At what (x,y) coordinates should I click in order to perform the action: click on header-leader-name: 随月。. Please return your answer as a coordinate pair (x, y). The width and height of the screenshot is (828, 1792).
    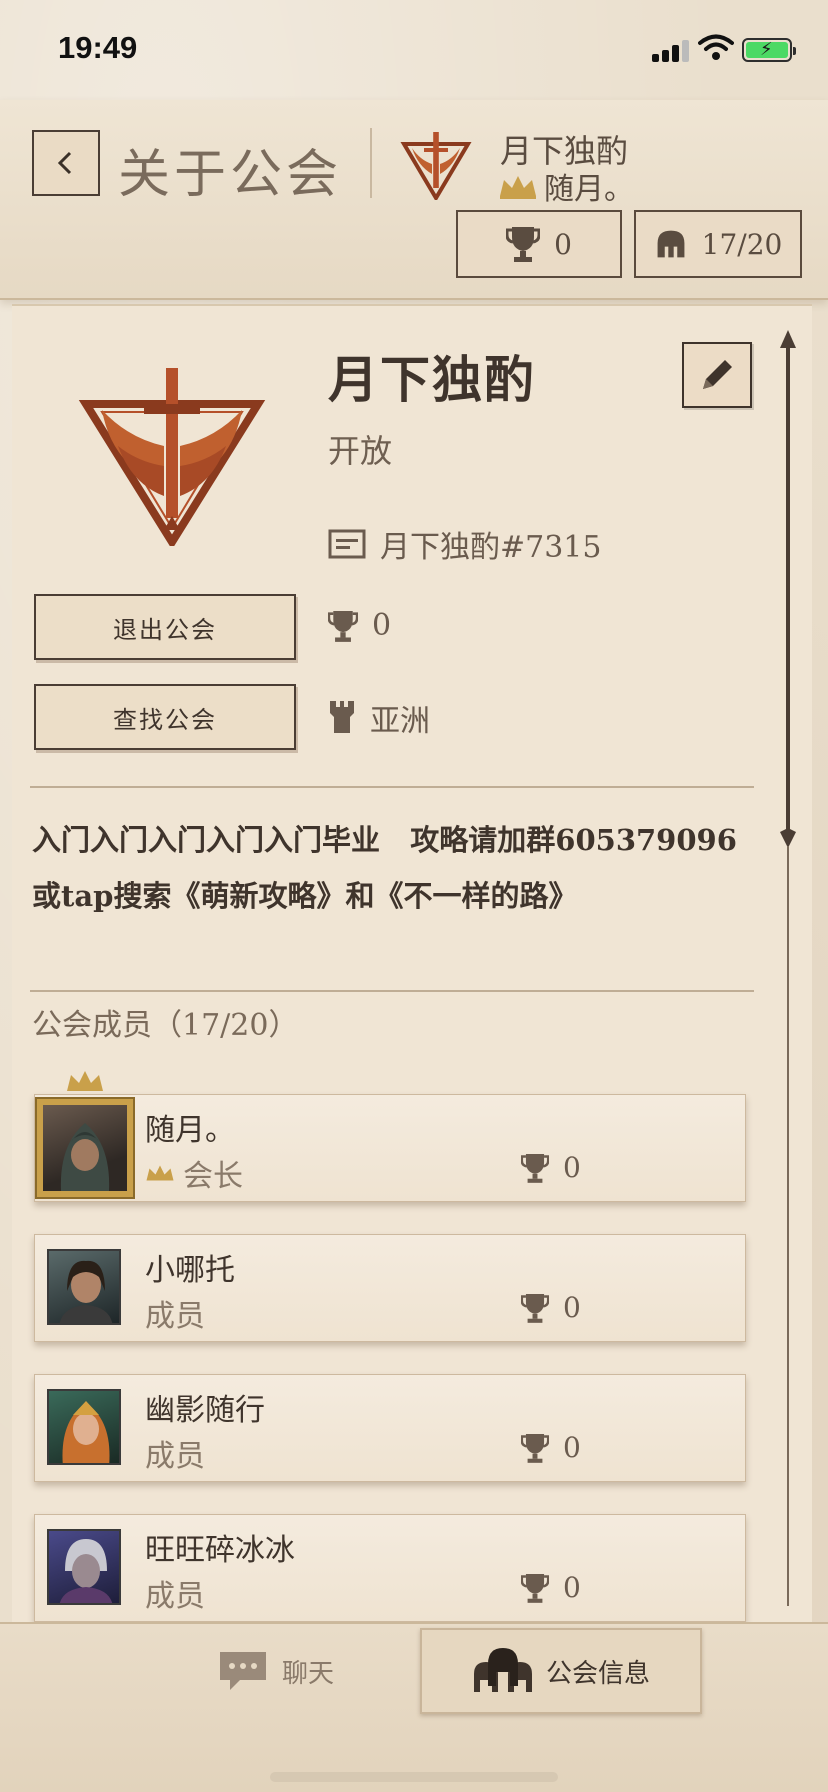
    Looking at the image, I should click on (589, 189).